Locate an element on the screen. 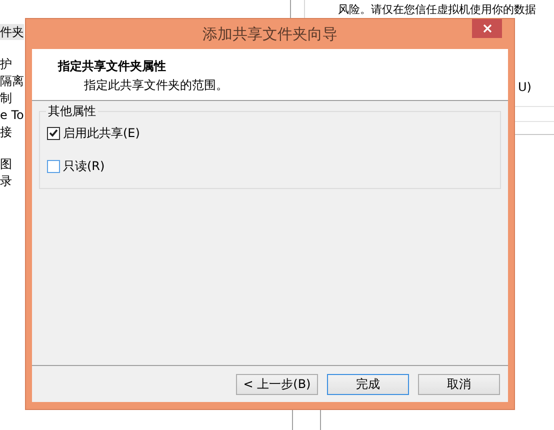  sidebar-item: 件夹 is located at coordinates (12, 32).